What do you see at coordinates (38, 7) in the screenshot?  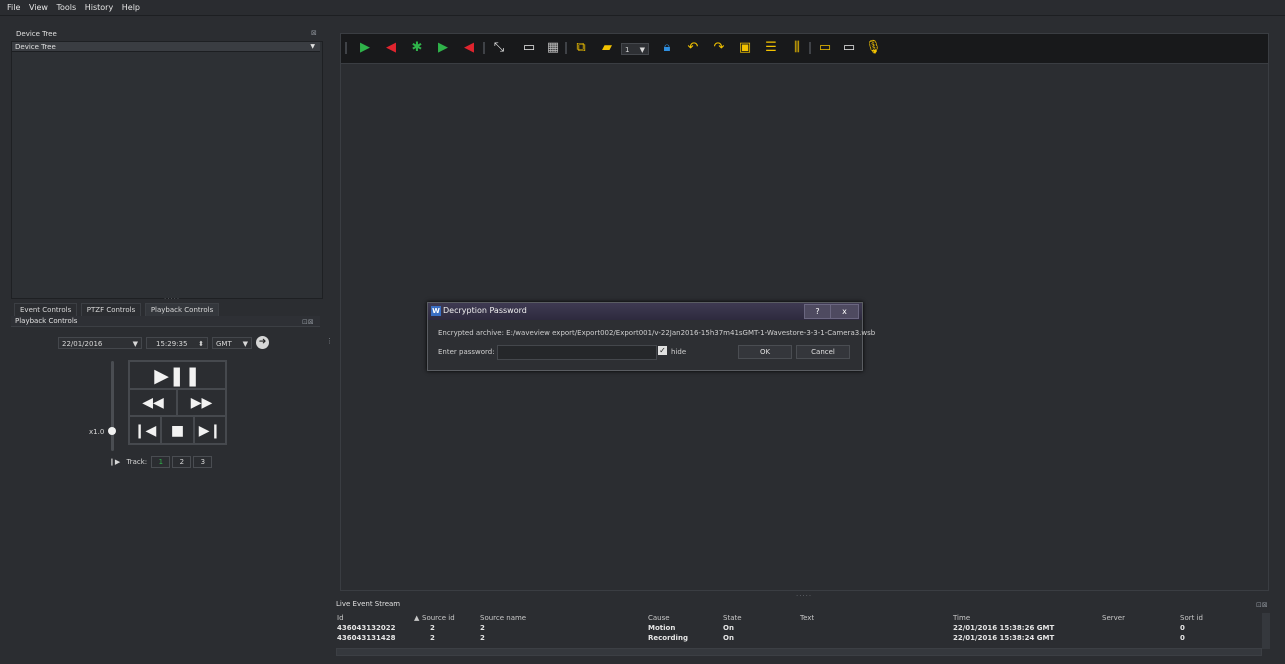 I see `menu-view: View` at bounding box center [38, 7].